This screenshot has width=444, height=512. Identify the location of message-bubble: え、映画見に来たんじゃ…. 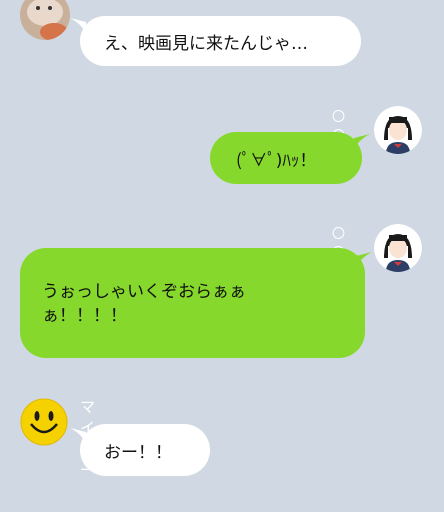
(220, 41).